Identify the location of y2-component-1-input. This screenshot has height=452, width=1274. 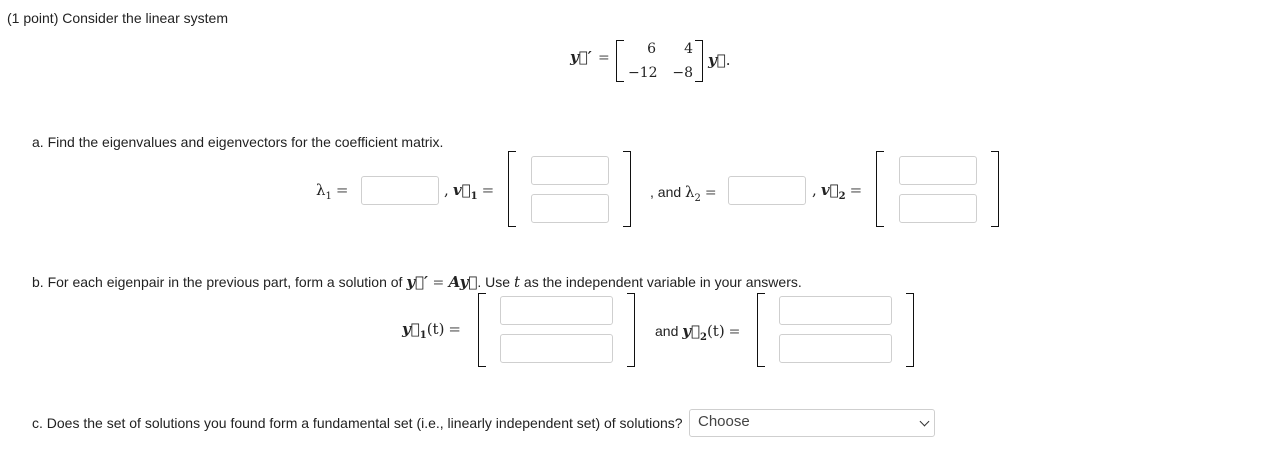
(835, 310).